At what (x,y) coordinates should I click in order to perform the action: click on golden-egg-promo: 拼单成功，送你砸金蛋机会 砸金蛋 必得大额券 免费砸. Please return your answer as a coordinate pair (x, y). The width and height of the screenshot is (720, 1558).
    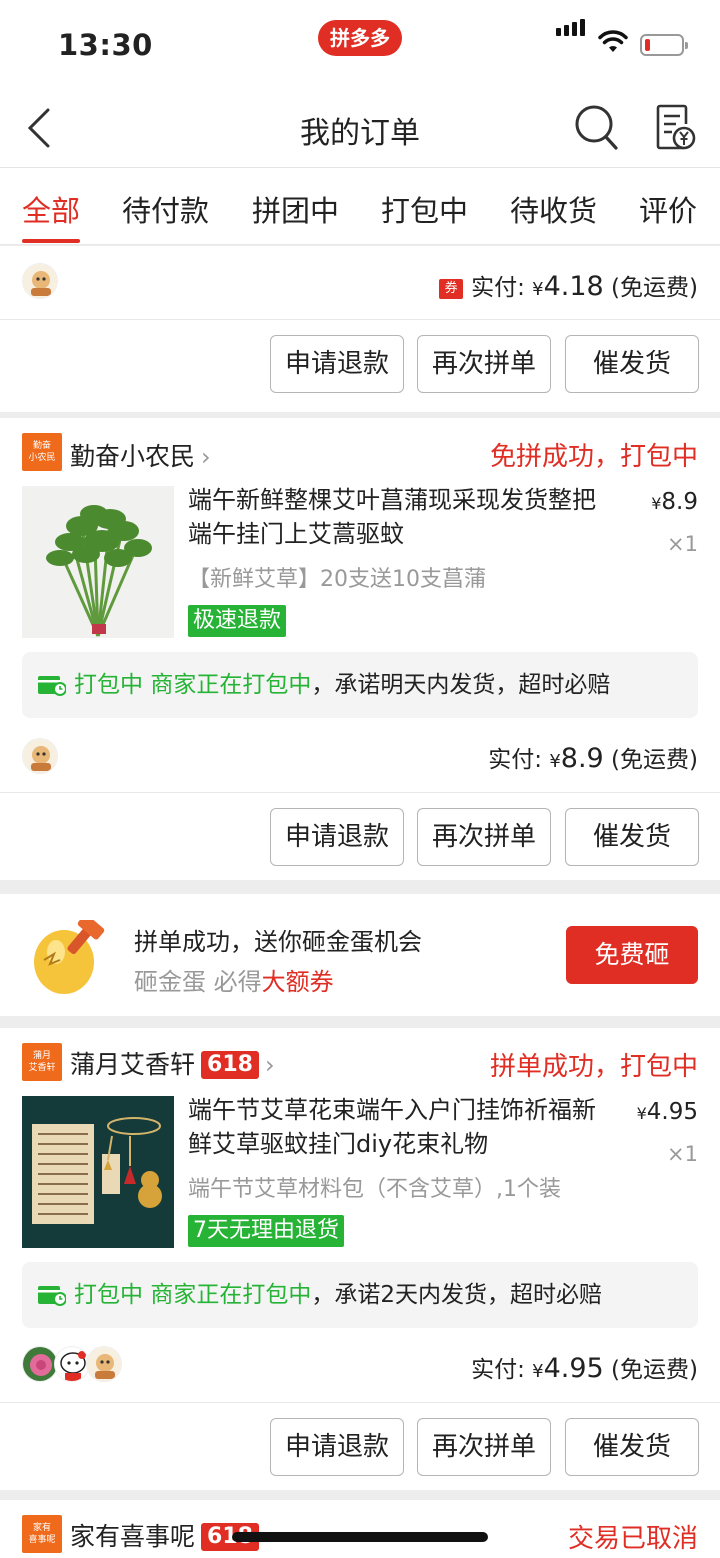
    Looking at the image, I should click on (360, 955).